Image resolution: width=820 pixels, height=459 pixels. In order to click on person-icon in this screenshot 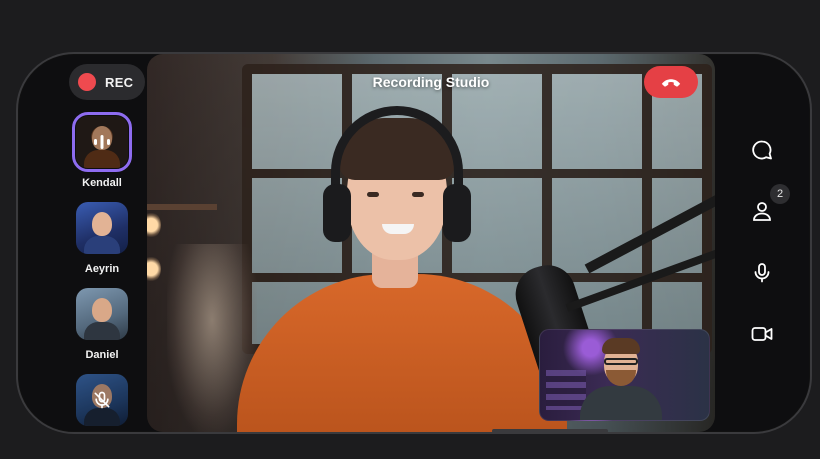, I will do `click(762, 211)`.